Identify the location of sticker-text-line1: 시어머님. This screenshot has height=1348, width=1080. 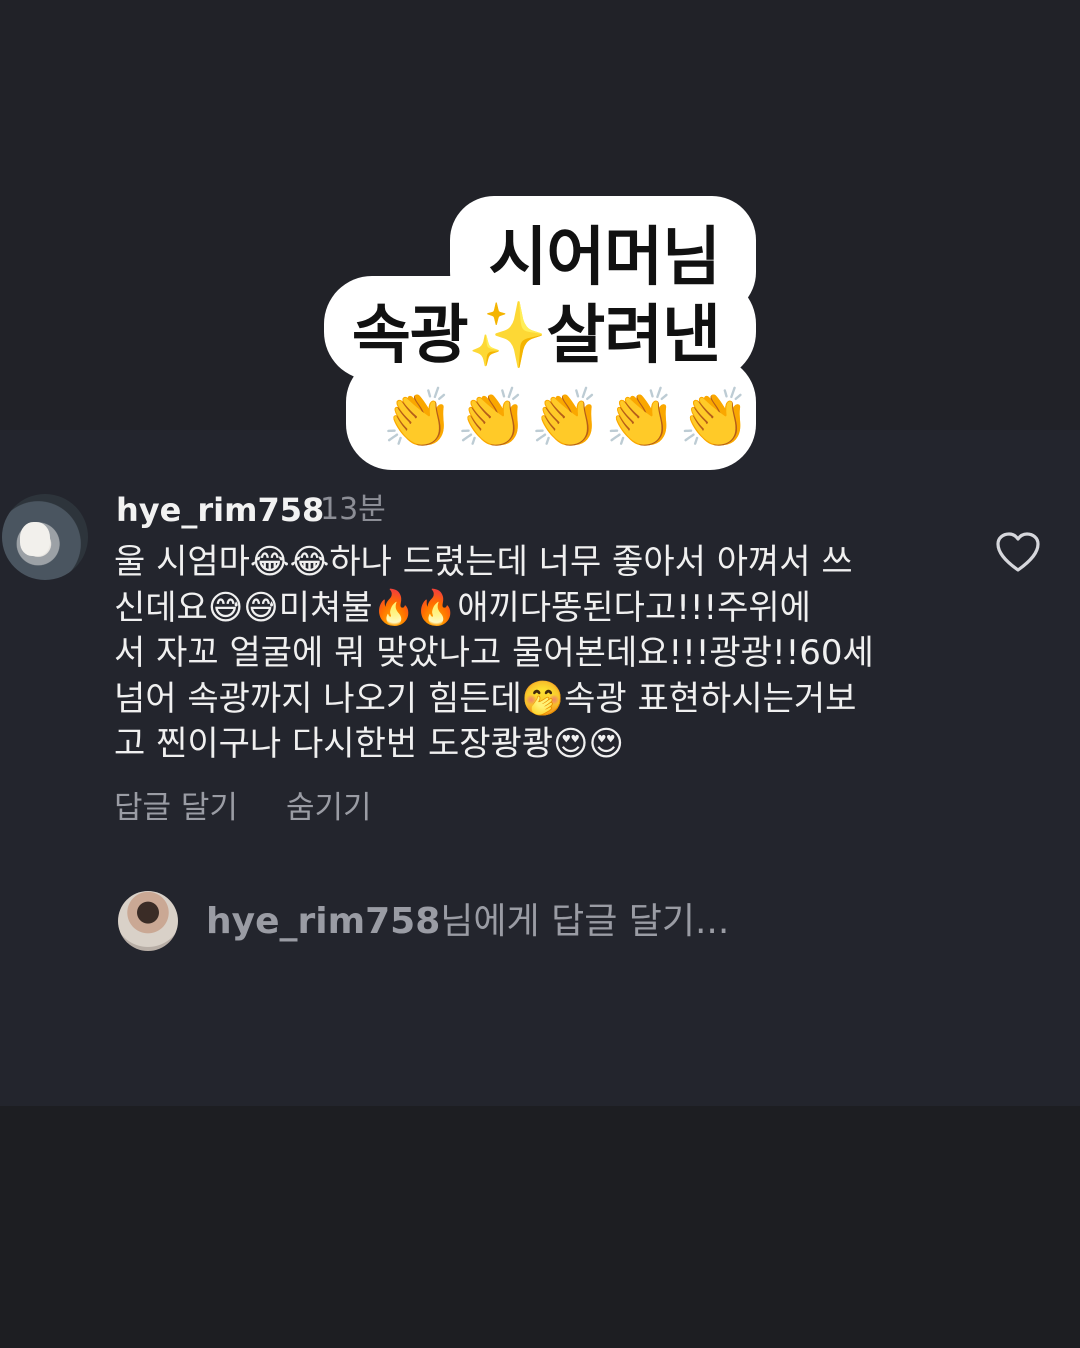
(604, 258).